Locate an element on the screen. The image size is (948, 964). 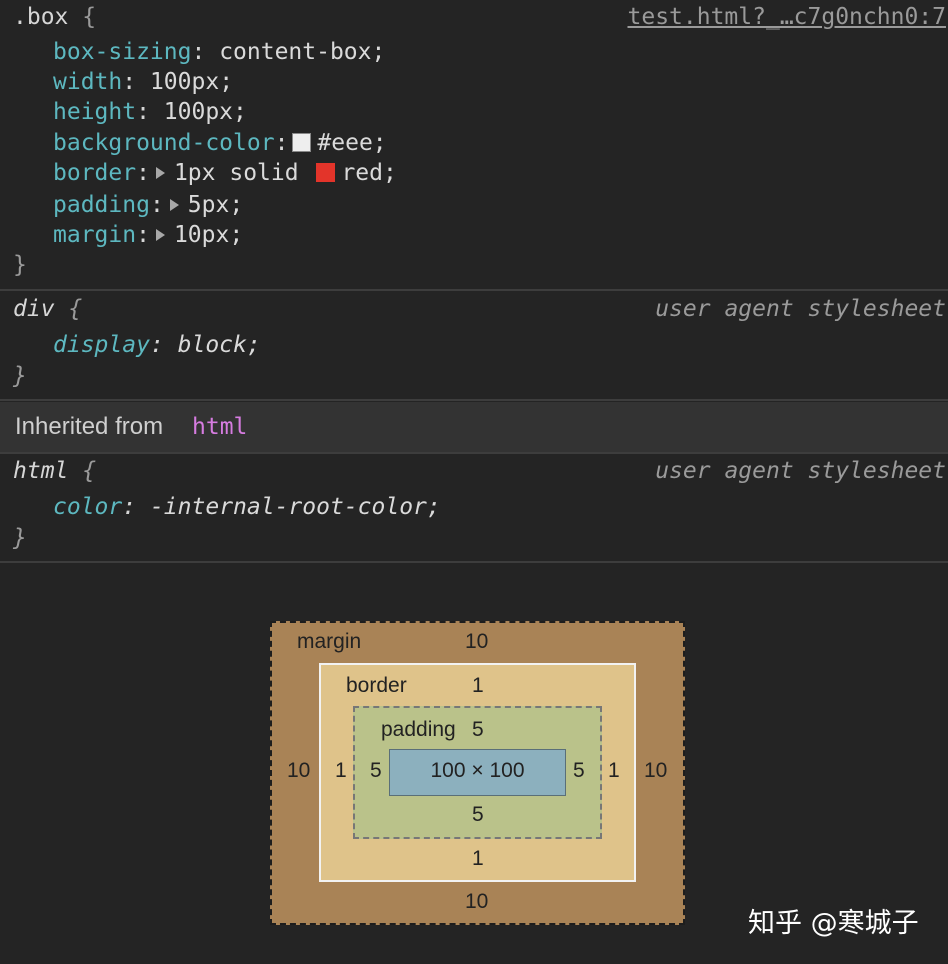
padding-bottom-value: 5 is located at coordinates (478, 815).